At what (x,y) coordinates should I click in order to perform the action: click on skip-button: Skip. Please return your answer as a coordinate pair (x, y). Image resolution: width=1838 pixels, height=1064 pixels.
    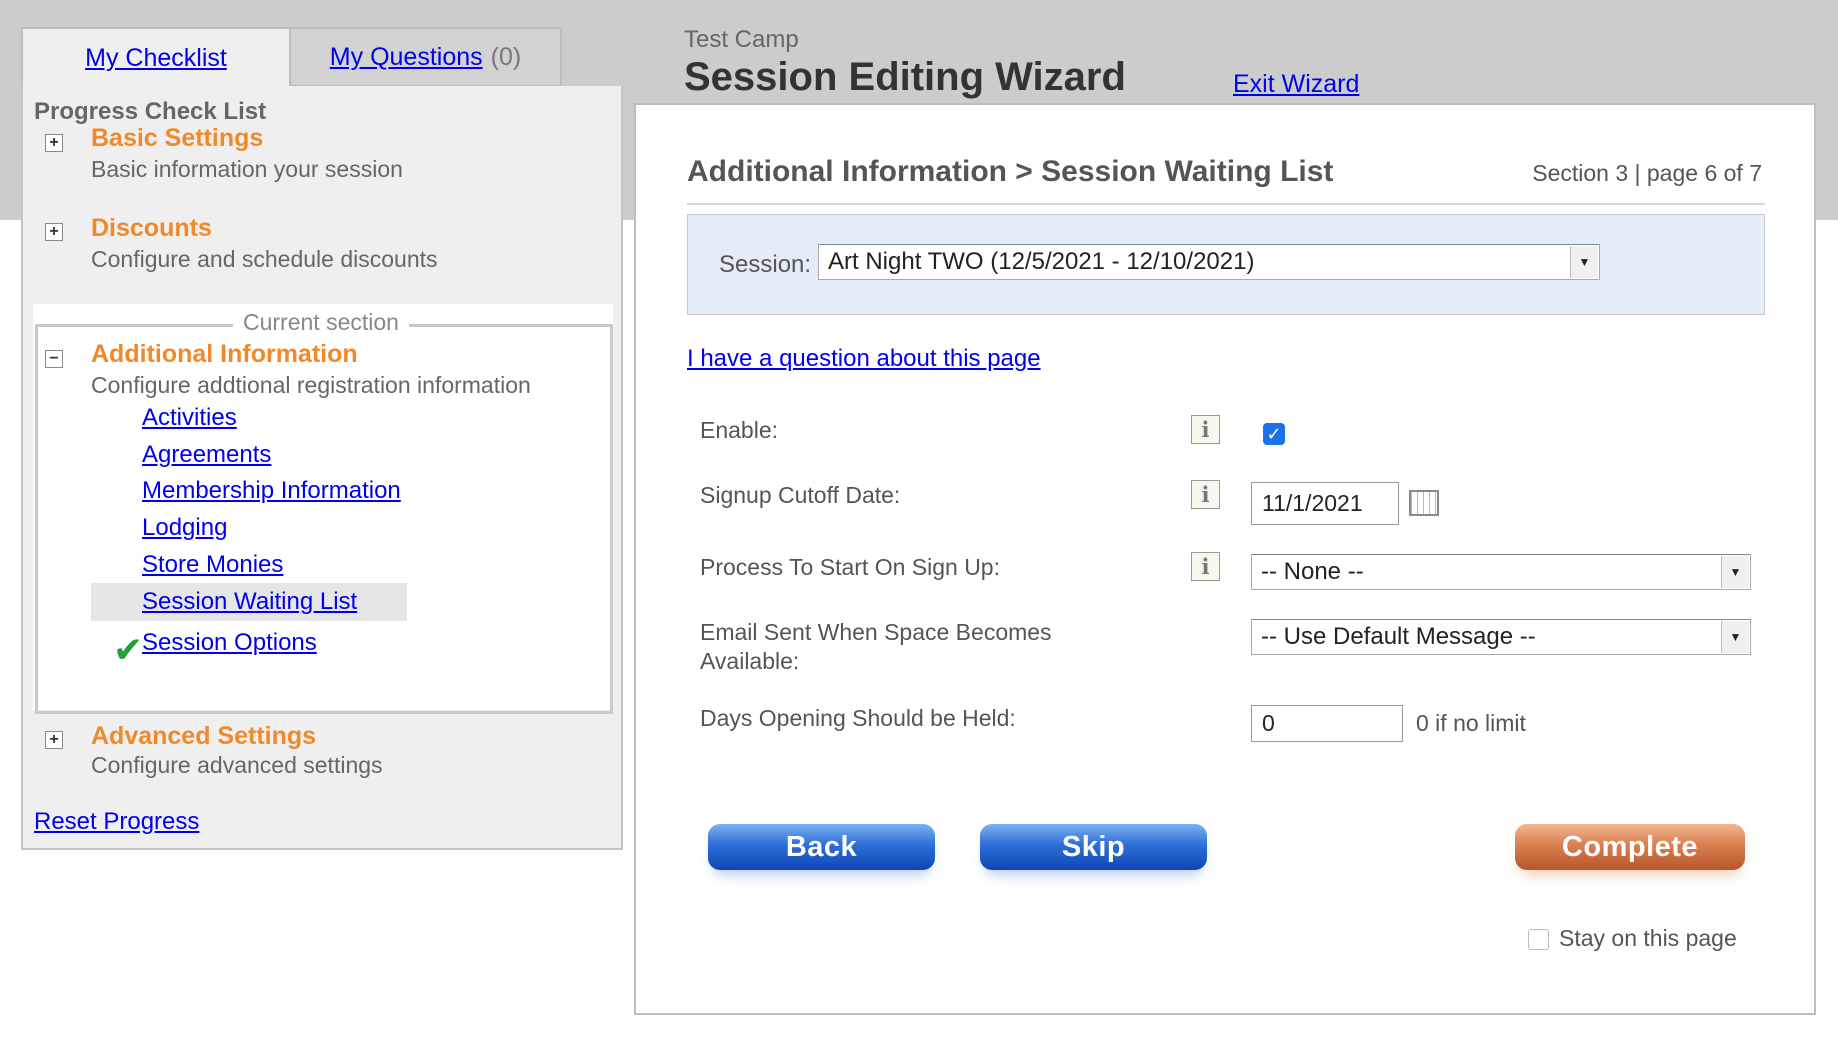
    Looking at the image, I should click on (1093, 847).